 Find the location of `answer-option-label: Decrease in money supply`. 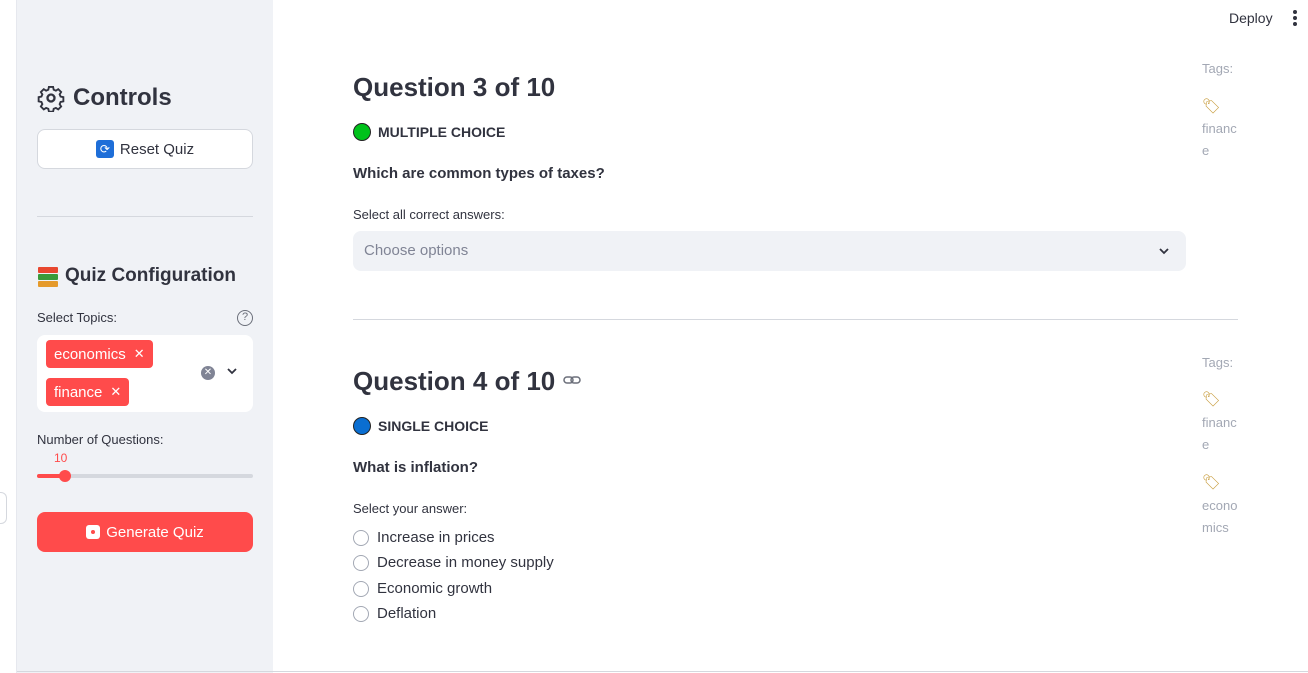

answer-option-label: Decrease in money supply is located at coordinates (465, 562).